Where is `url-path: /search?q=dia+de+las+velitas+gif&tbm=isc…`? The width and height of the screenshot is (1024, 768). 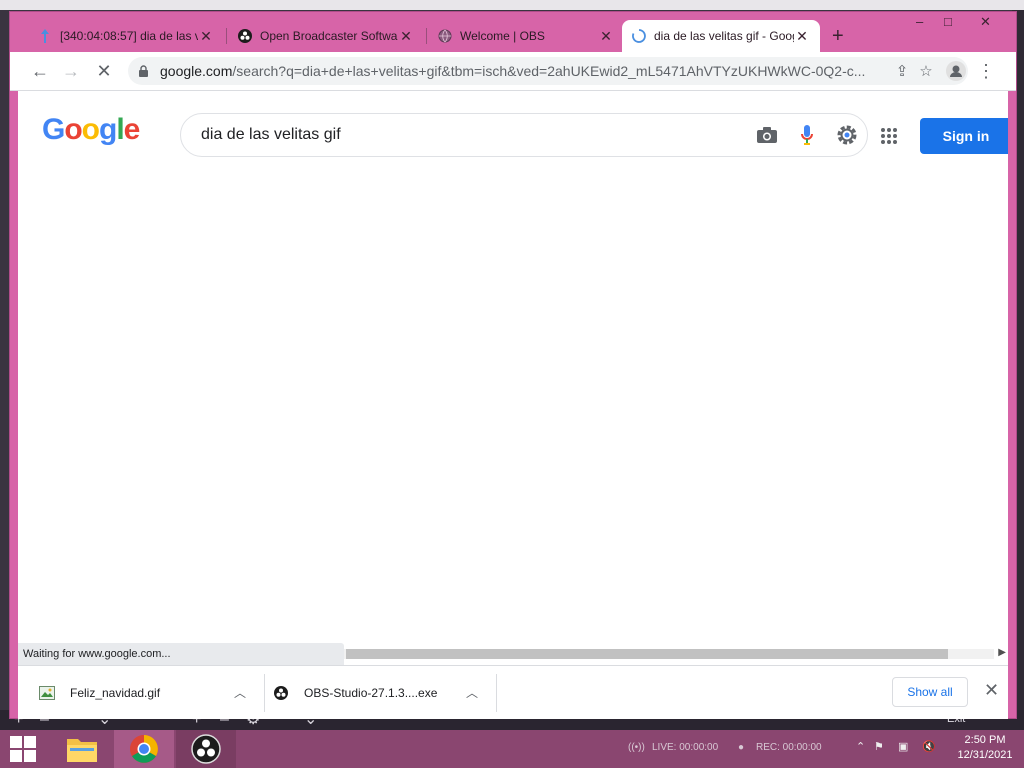 url-path: /search?q=dia+de+las+velitas+gif&tbm=isc… is located at coordinates (549, 71).